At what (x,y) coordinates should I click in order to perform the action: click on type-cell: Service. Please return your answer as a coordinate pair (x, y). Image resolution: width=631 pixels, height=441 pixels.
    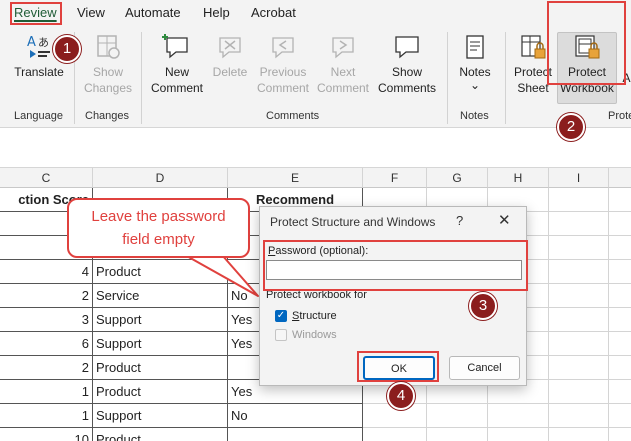
    Looking at the image, I should click on (160, 296).